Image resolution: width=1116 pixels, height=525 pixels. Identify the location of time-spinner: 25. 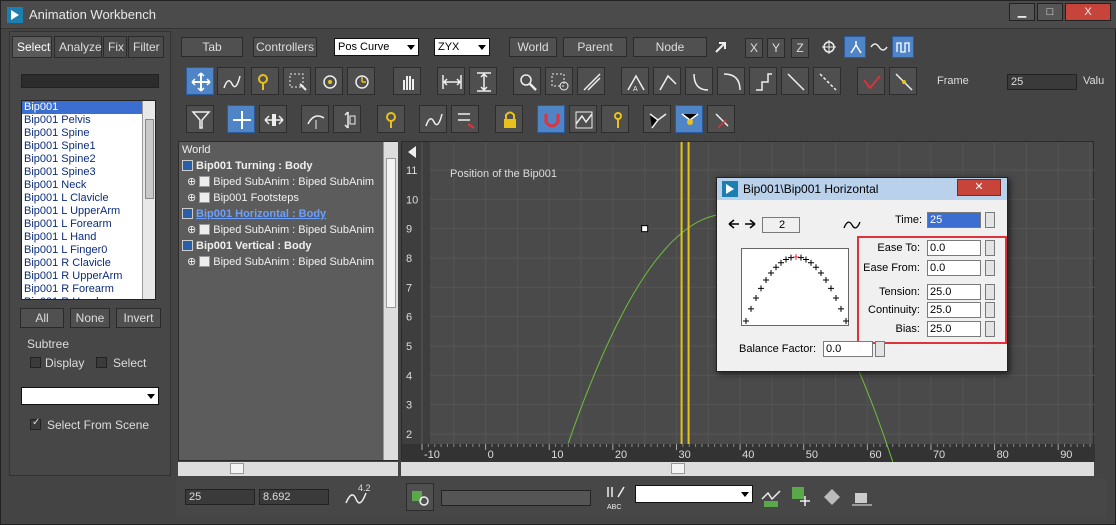
(954, 220).